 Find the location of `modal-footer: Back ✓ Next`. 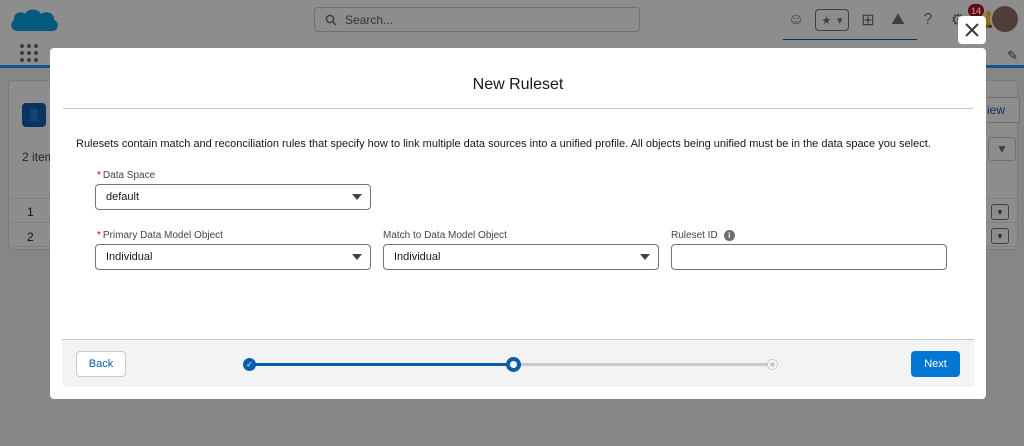

modal-footer: Back ✓ Next is located at coordinates (518, 363).